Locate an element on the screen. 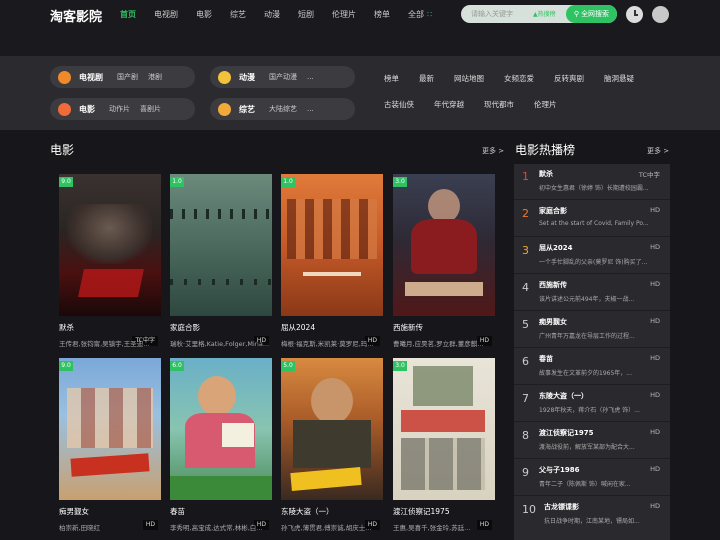  rank-title: 古龙镖谍影 is located at coordinates (561, 507).